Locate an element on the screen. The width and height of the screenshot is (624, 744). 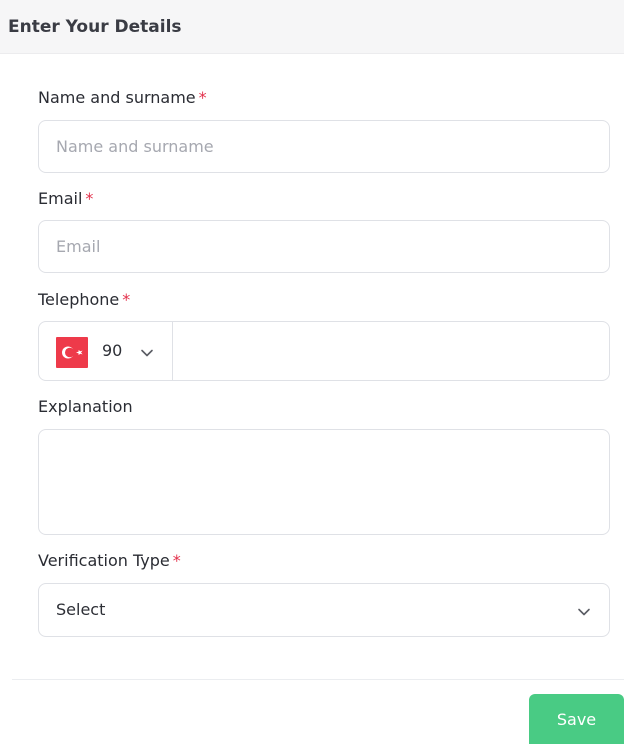
turkey-flag-crescent is located at coordinates (72, 352).